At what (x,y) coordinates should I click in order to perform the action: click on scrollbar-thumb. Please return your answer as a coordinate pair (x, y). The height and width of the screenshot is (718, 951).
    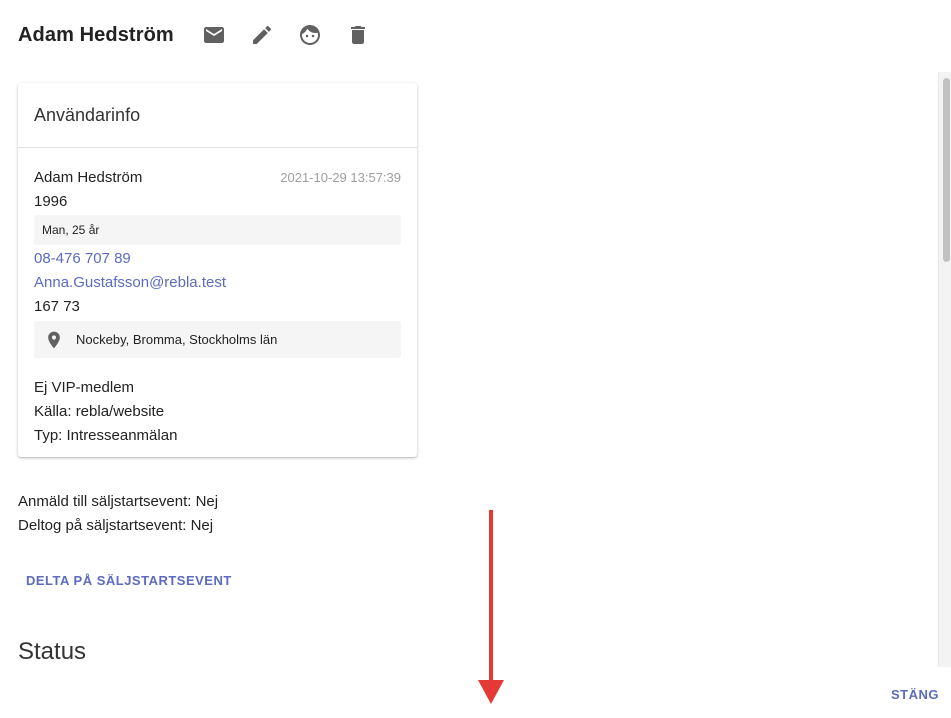
    Looking at the image, I should click on (946, 170).